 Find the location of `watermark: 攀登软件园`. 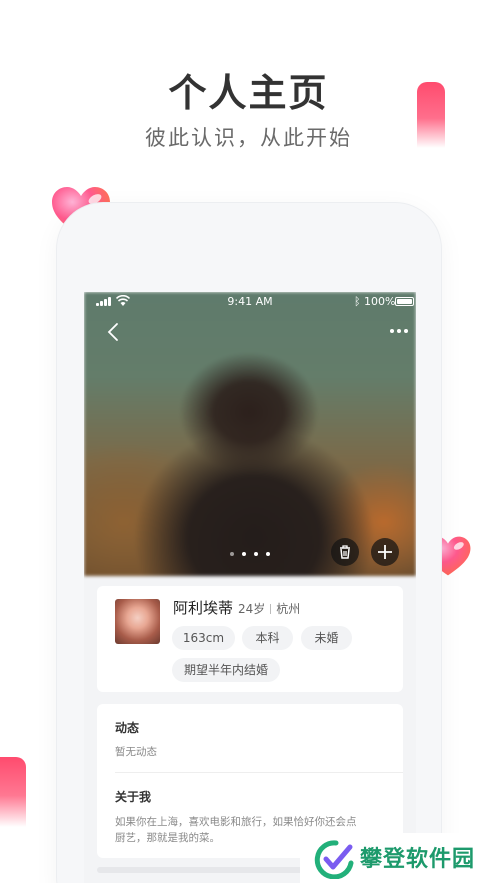

watermark: 攀登软件园 is located at coordinates (398, 858).